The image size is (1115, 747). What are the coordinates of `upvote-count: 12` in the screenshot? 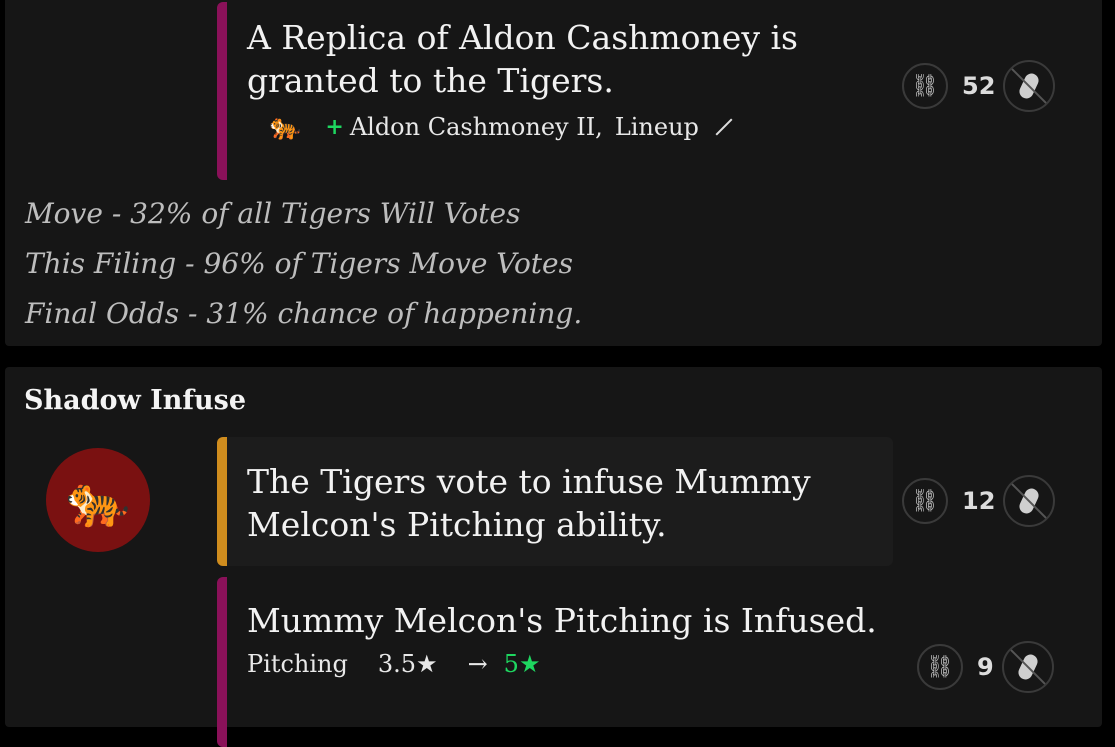 It's located at (979, 501).